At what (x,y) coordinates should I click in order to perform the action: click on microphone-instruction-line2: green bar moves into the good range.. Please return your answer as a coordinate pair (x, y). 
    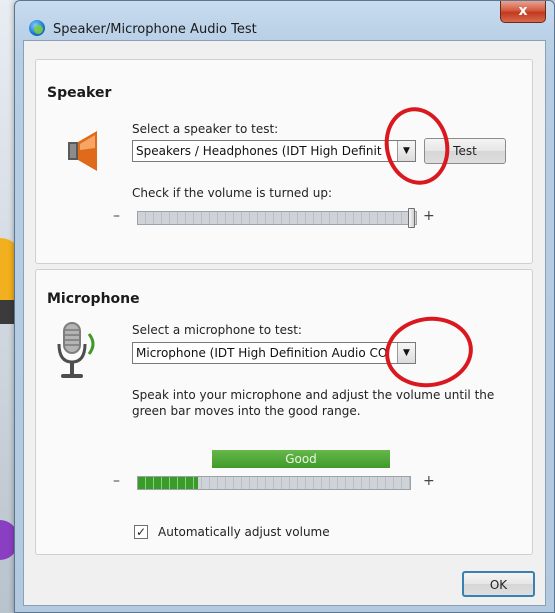
    Looking at the image, I should click on (246, 411).